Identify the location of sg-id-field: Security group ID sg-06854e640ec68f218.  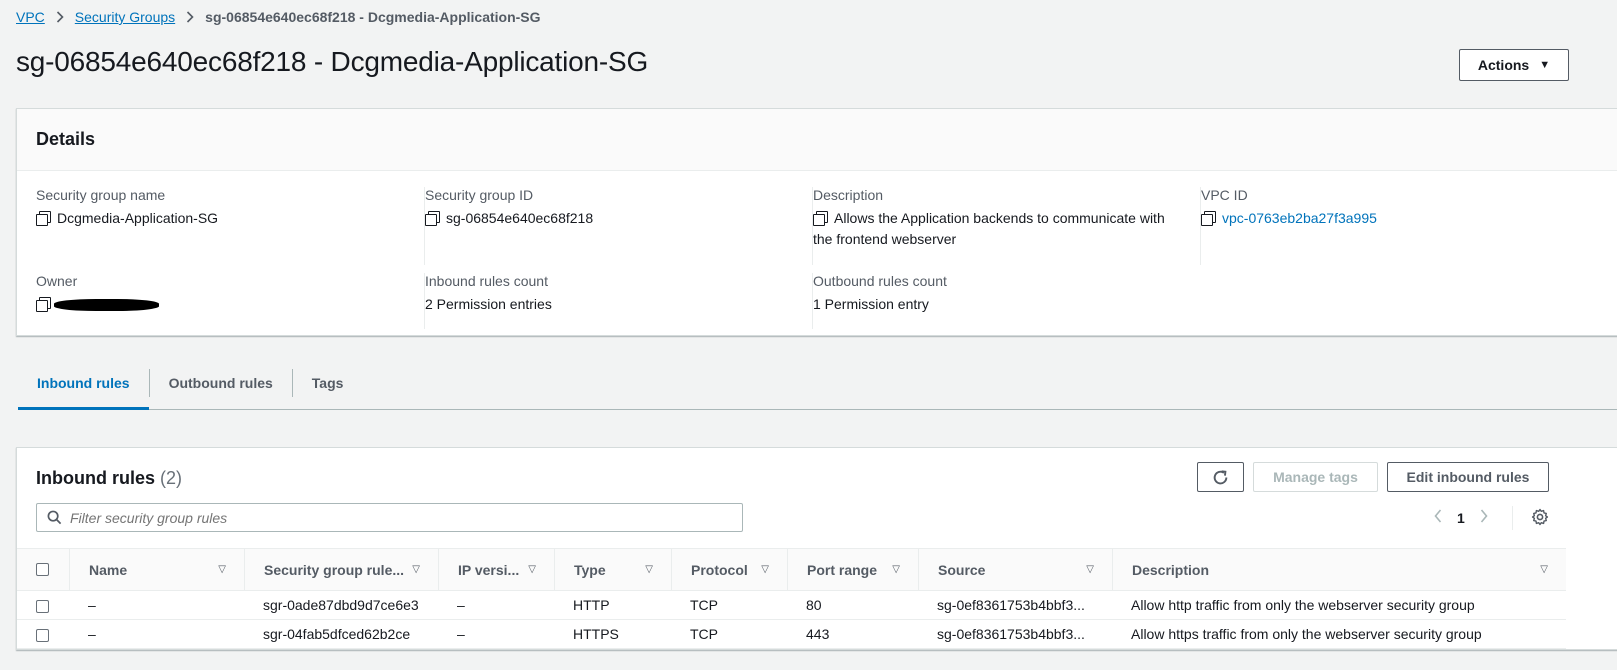
(618, 226).